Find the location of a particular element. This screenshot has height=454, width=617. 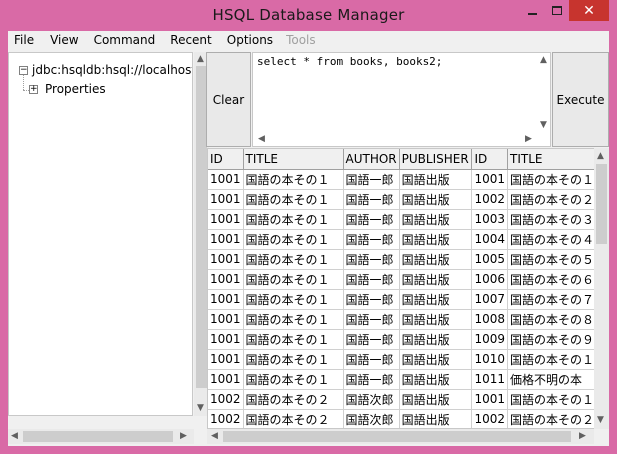

column-header: ID is located at coordinates (226, 159).